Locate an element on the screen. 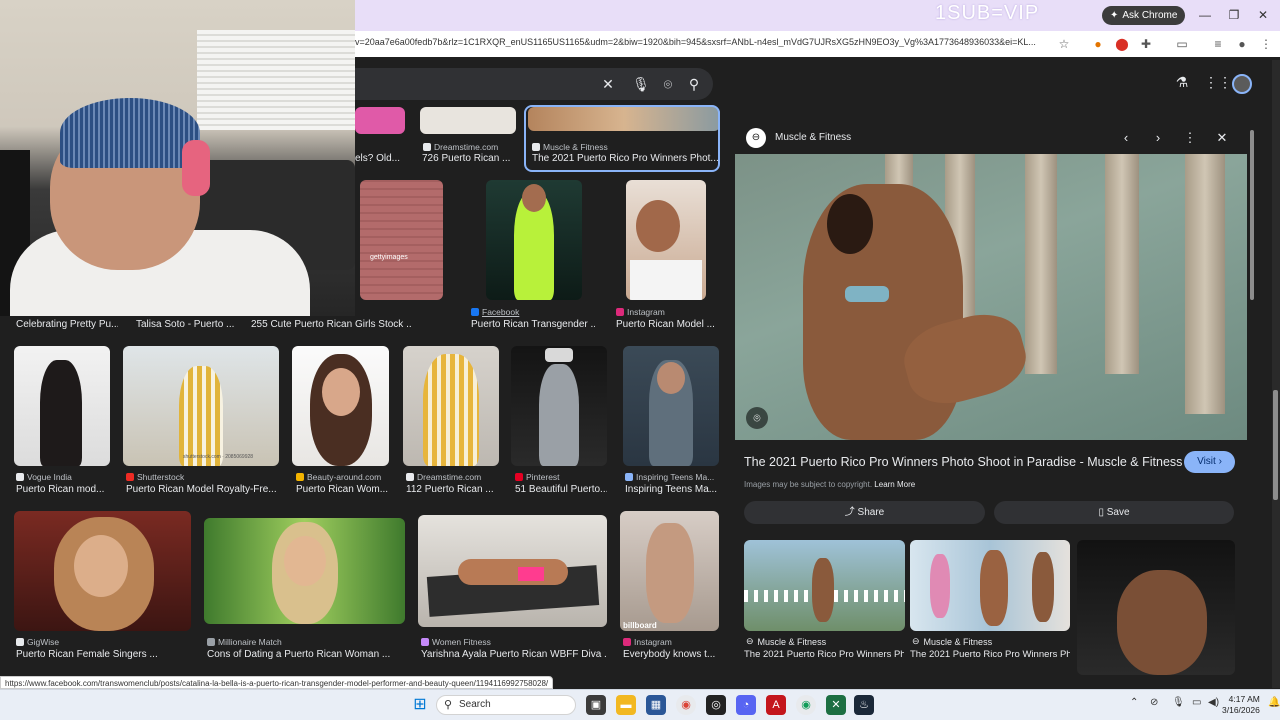 This screenshot has height=720, width=1280. microphone-icon: 🎙 is located at coordinates (1178, 702).